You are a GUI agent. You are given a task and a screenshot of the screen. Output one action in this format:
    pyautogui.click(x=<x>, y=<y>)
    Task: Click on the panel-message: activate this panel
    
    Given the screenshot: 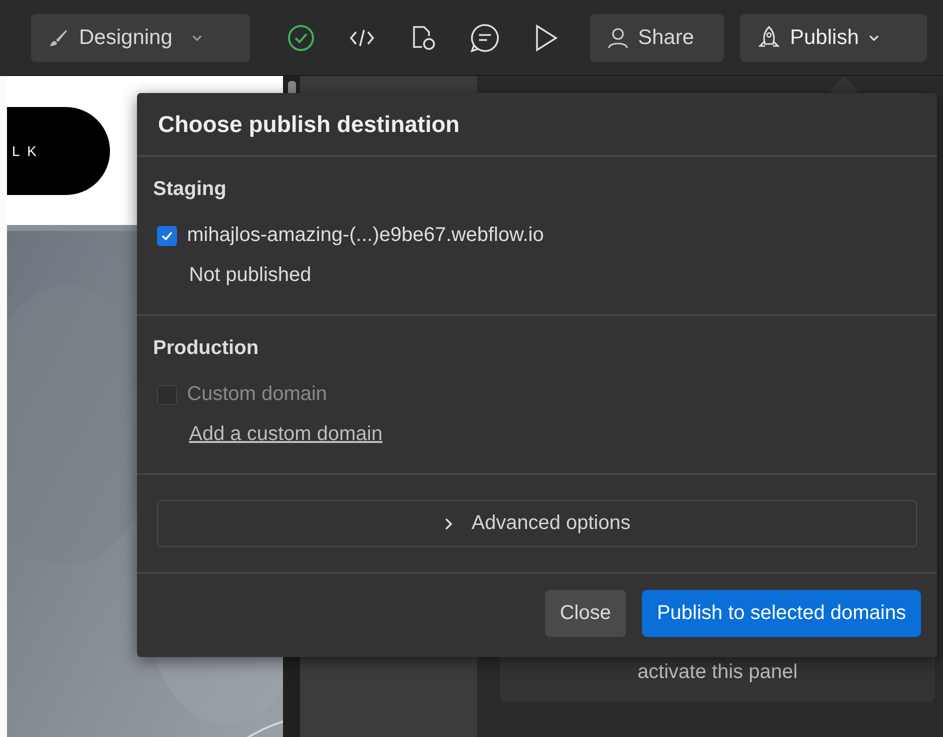 What is the action you would take?
    pyautogui.click(x=717, y=672)
    